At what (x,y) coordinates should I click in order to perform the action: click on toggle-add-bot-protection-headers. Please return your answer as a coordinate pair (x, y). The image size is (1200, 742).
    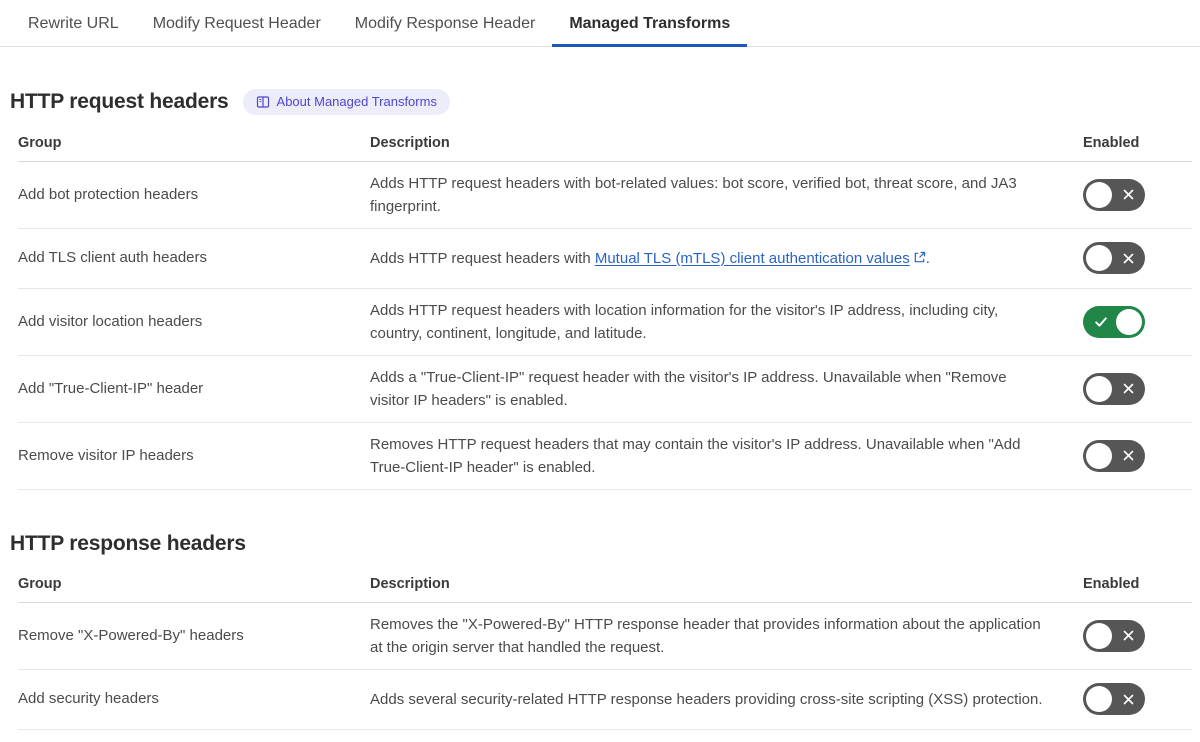
    Looking at the image, I should click on (1114, 194).